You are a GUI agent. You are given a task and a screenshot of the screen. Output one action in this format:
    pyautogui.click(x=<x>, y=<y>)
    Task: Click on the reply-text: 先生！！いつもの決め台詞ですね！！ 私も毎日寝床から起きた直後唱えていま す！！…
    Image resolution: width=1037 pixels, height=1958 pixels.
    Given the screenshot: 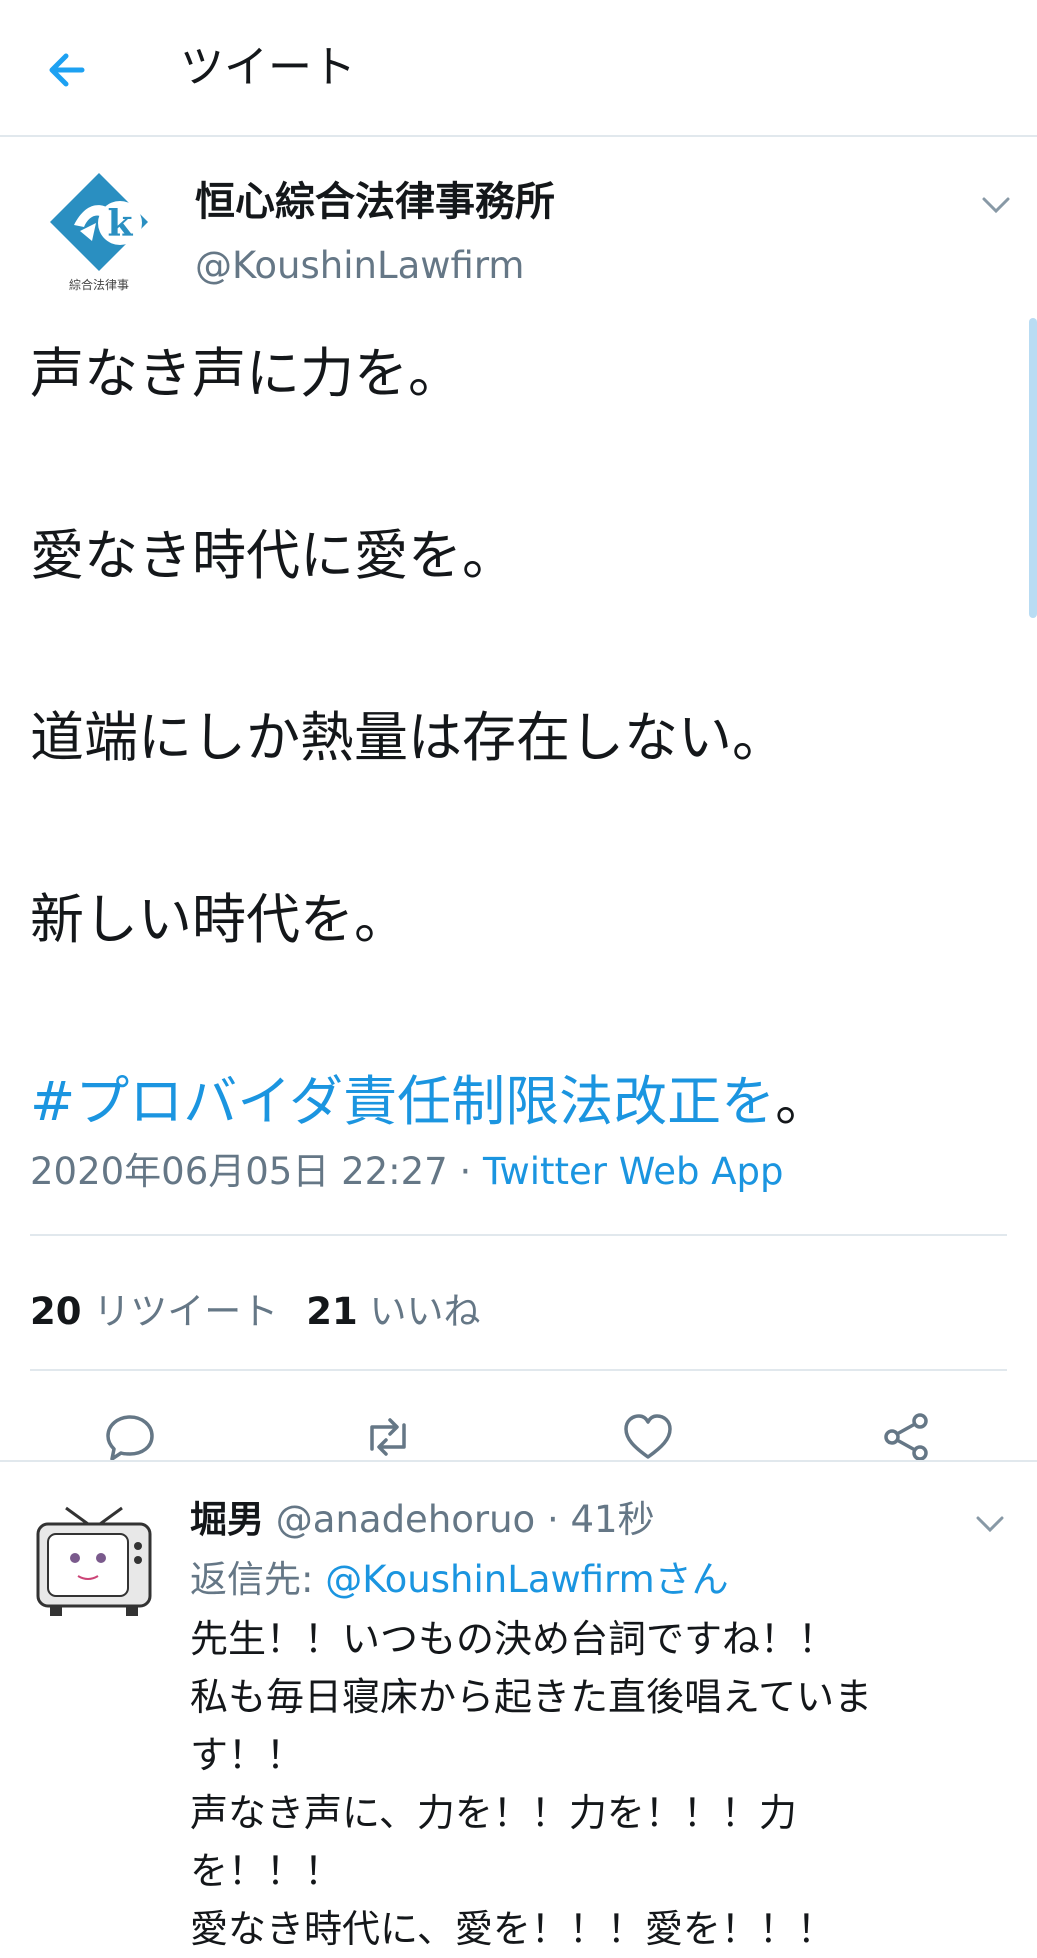 What is the action you would take?
    pyautogui.click(x=590, y=1784)
    